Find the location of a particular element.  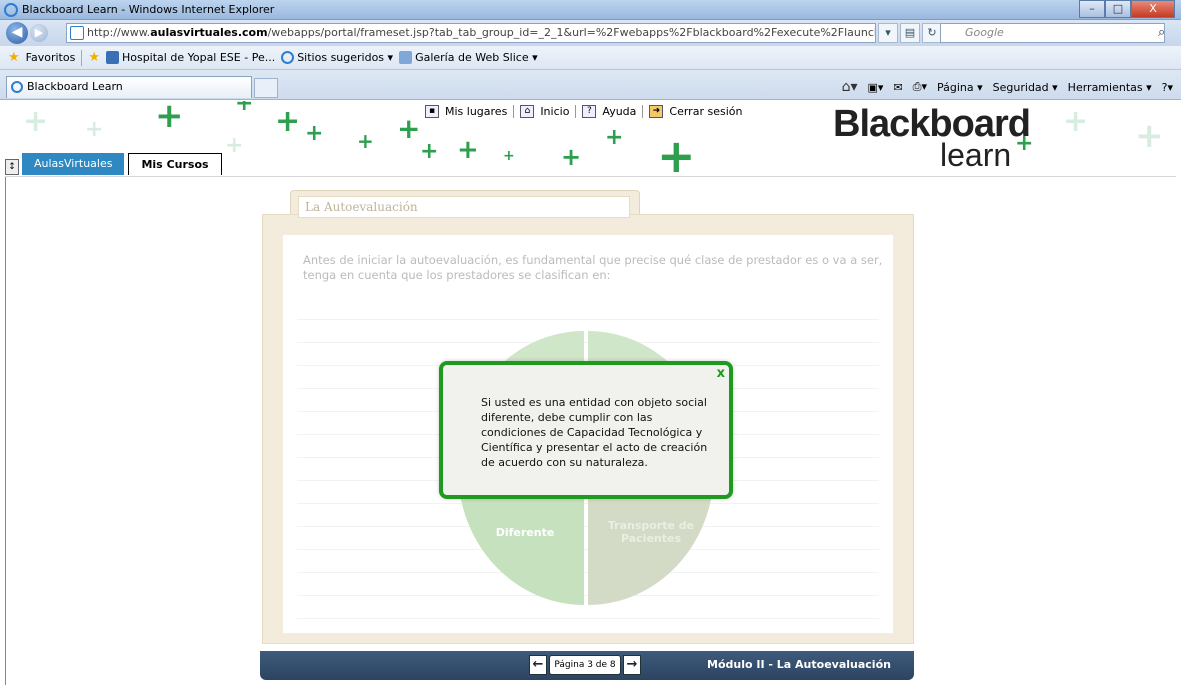

tab-mis-cursos: Mis Cursos is located at coordinates (175, 164).